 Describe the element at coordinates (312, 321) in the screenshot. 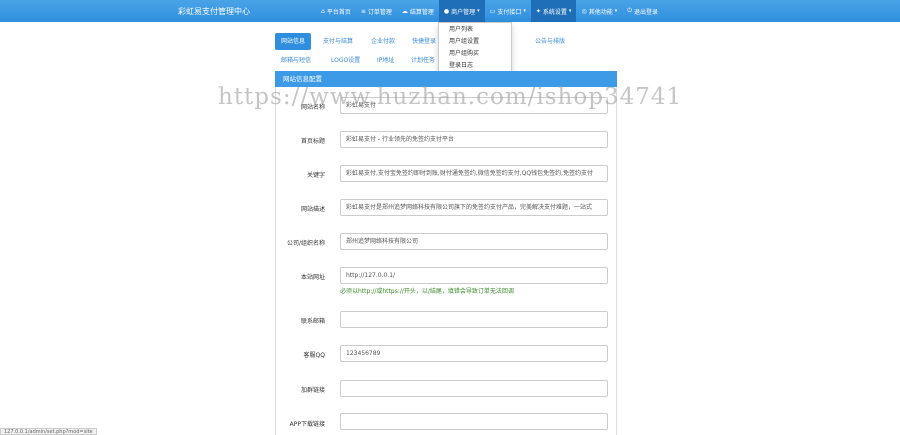

I see `label-contact-email: 联系邮箱` at that location.